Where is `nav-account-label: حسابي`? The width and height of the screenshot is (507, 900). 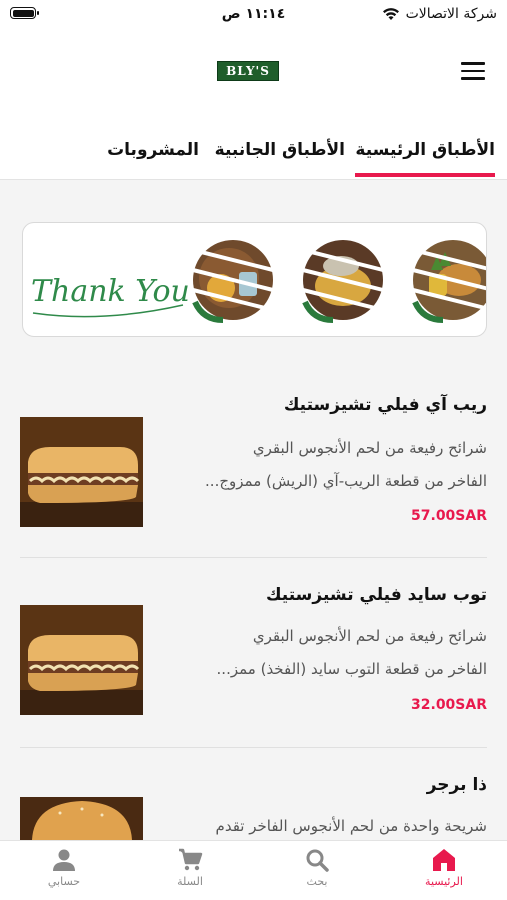 nav-account-label: حسابي is located at coordinates (64, 881).